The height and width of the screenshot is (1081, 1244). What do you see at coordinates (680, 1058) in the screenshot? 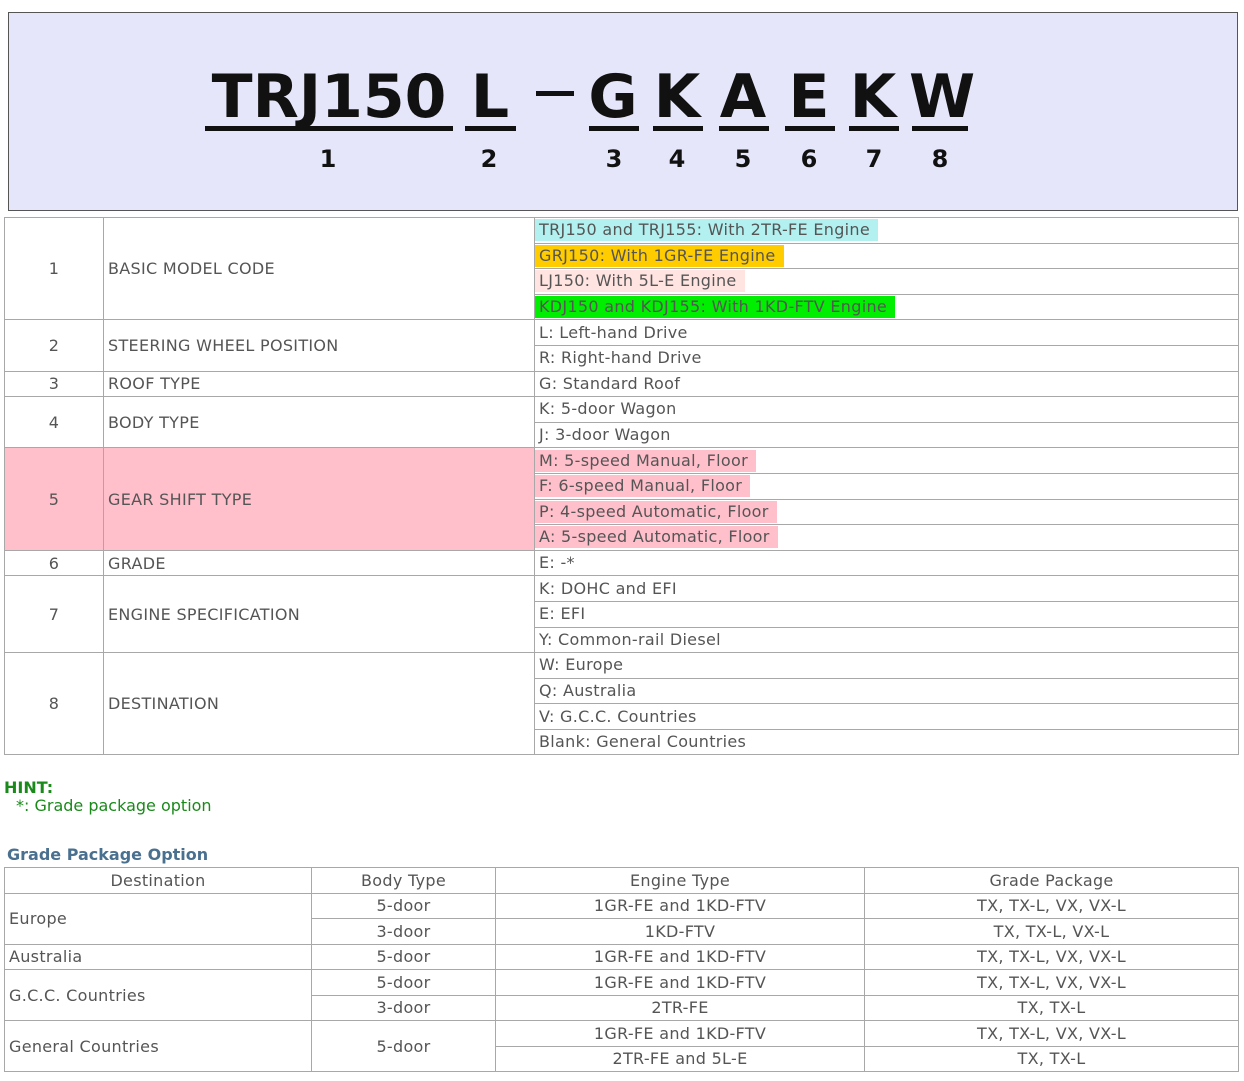
I see `engine-type-cell: 2TR-FE and 5L-E` at bounding box center [680, 1058].